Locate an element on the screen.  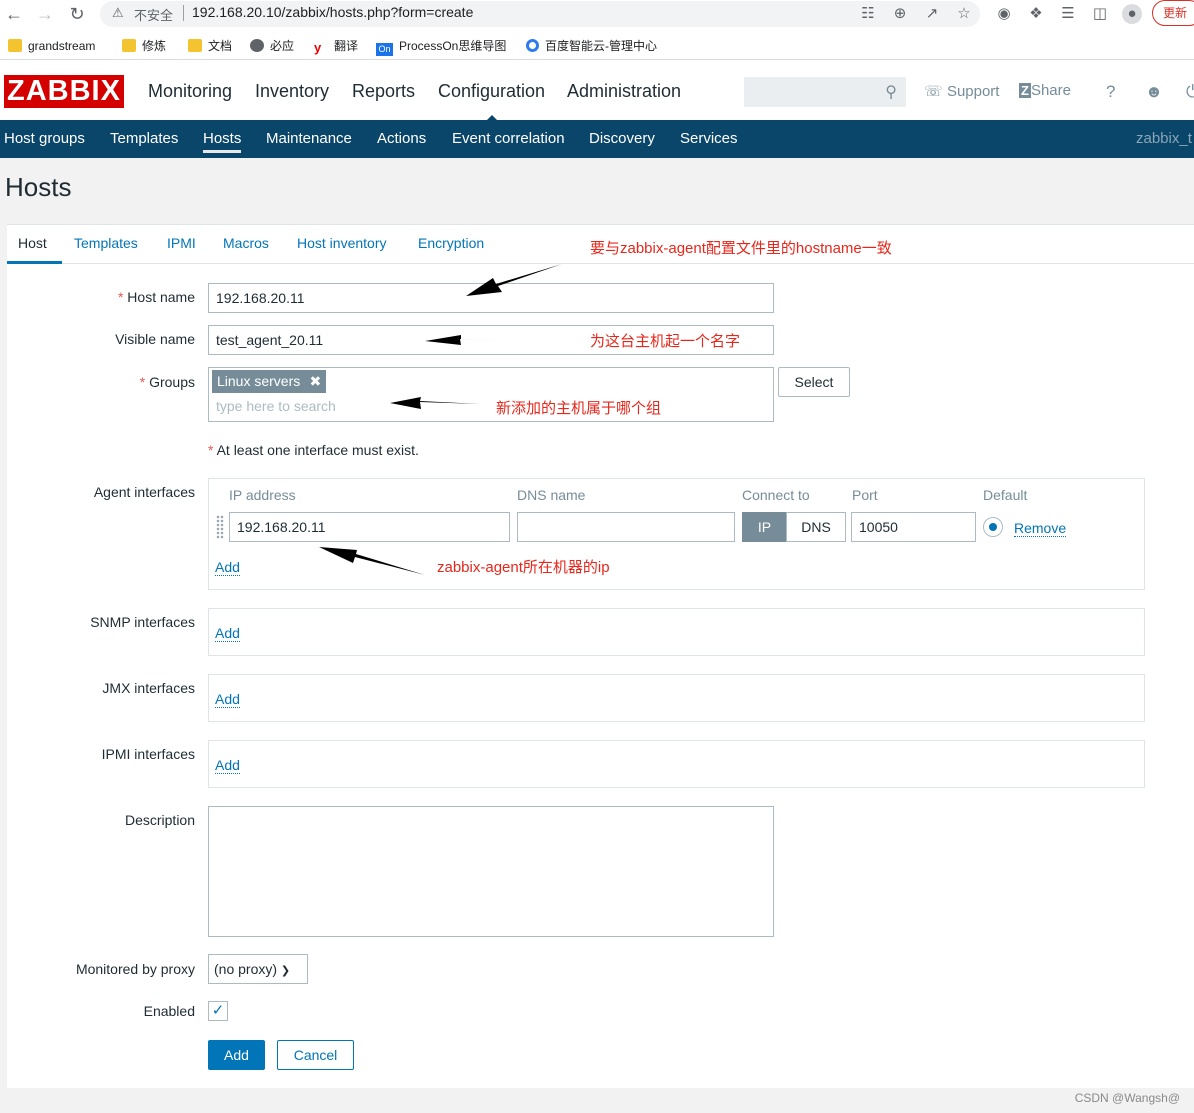
subnav-templates: Templates is located at coordinates (144, 138).